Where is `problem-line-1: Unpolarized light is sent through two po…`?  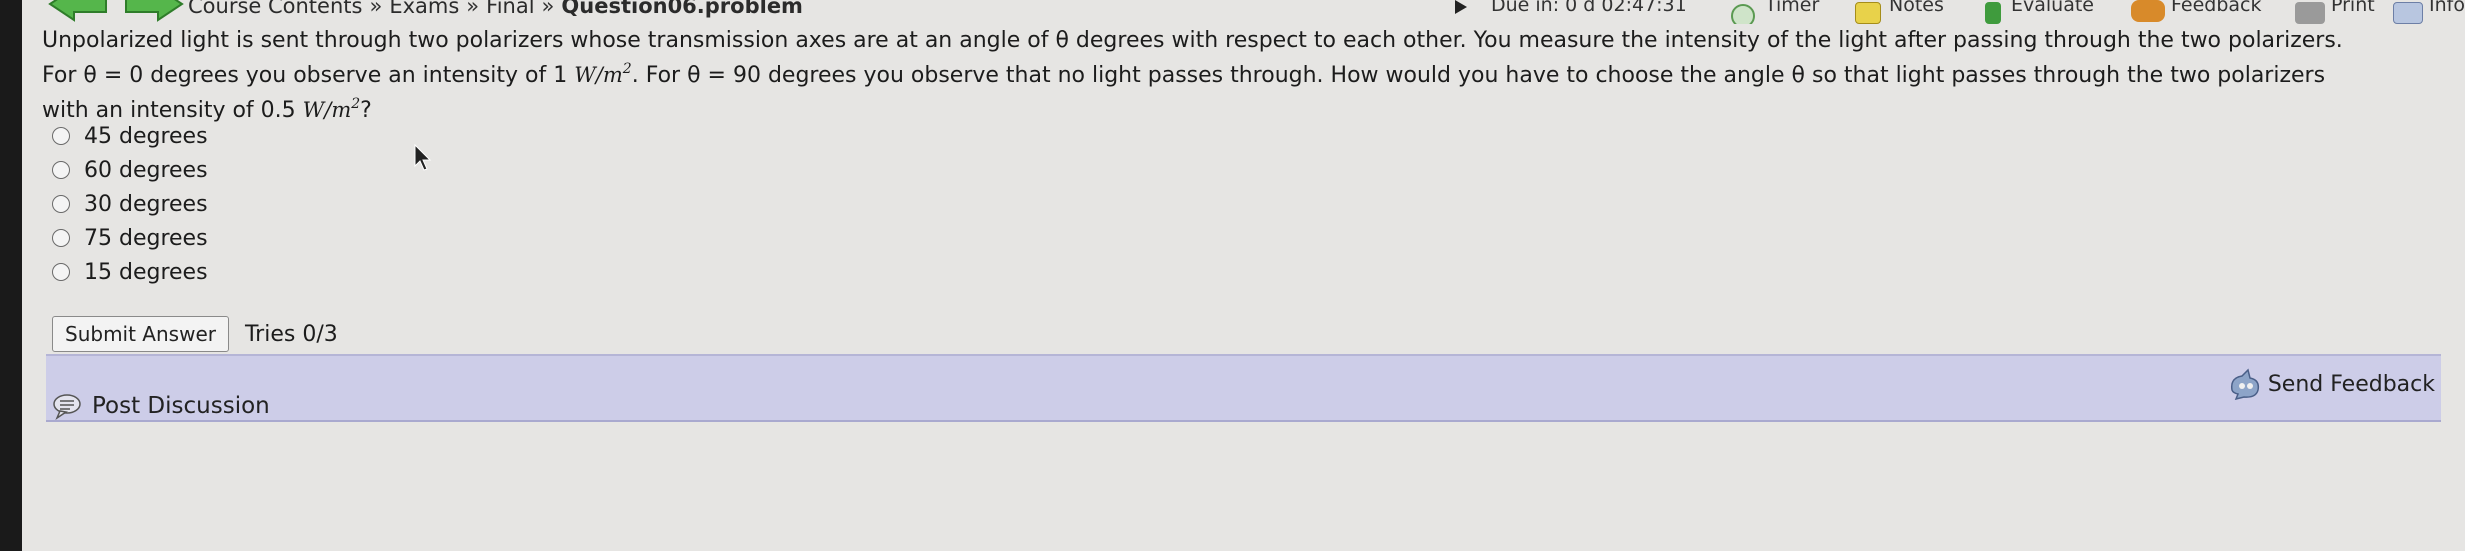 problem-line-1: Unpolarized light is sent through two po… is located at coordinates (1192, 40).